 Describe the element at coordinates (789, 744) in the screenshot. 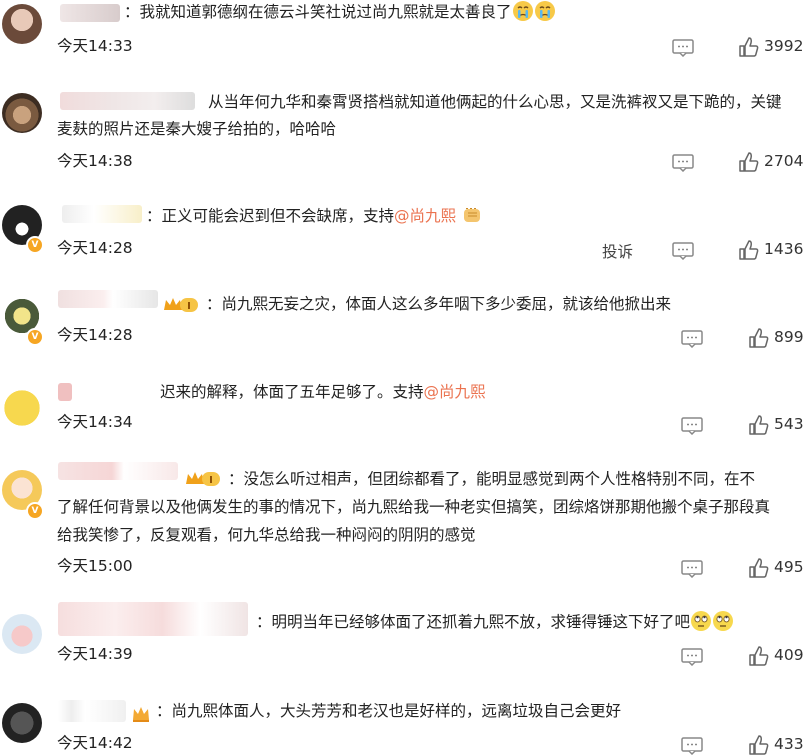

I see `like-count: 433` at that location.